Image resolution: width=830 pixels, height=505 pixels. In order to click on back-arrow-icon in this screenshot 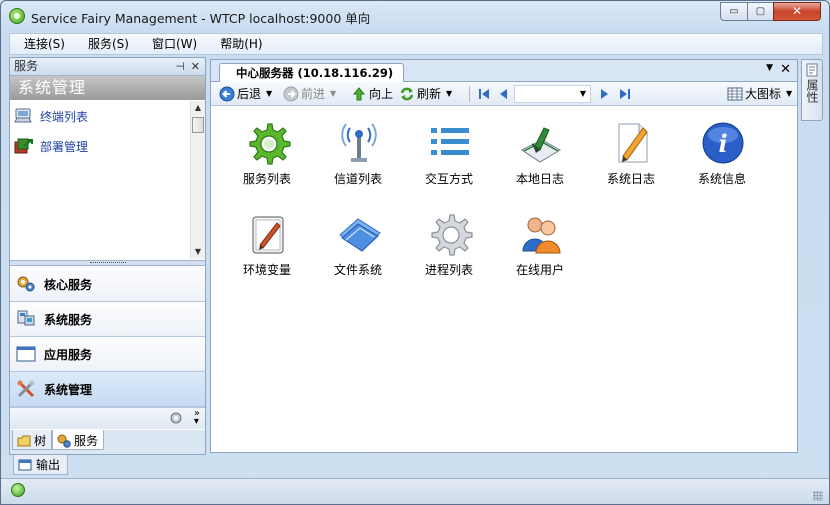, I will do `click(227, 94)`.